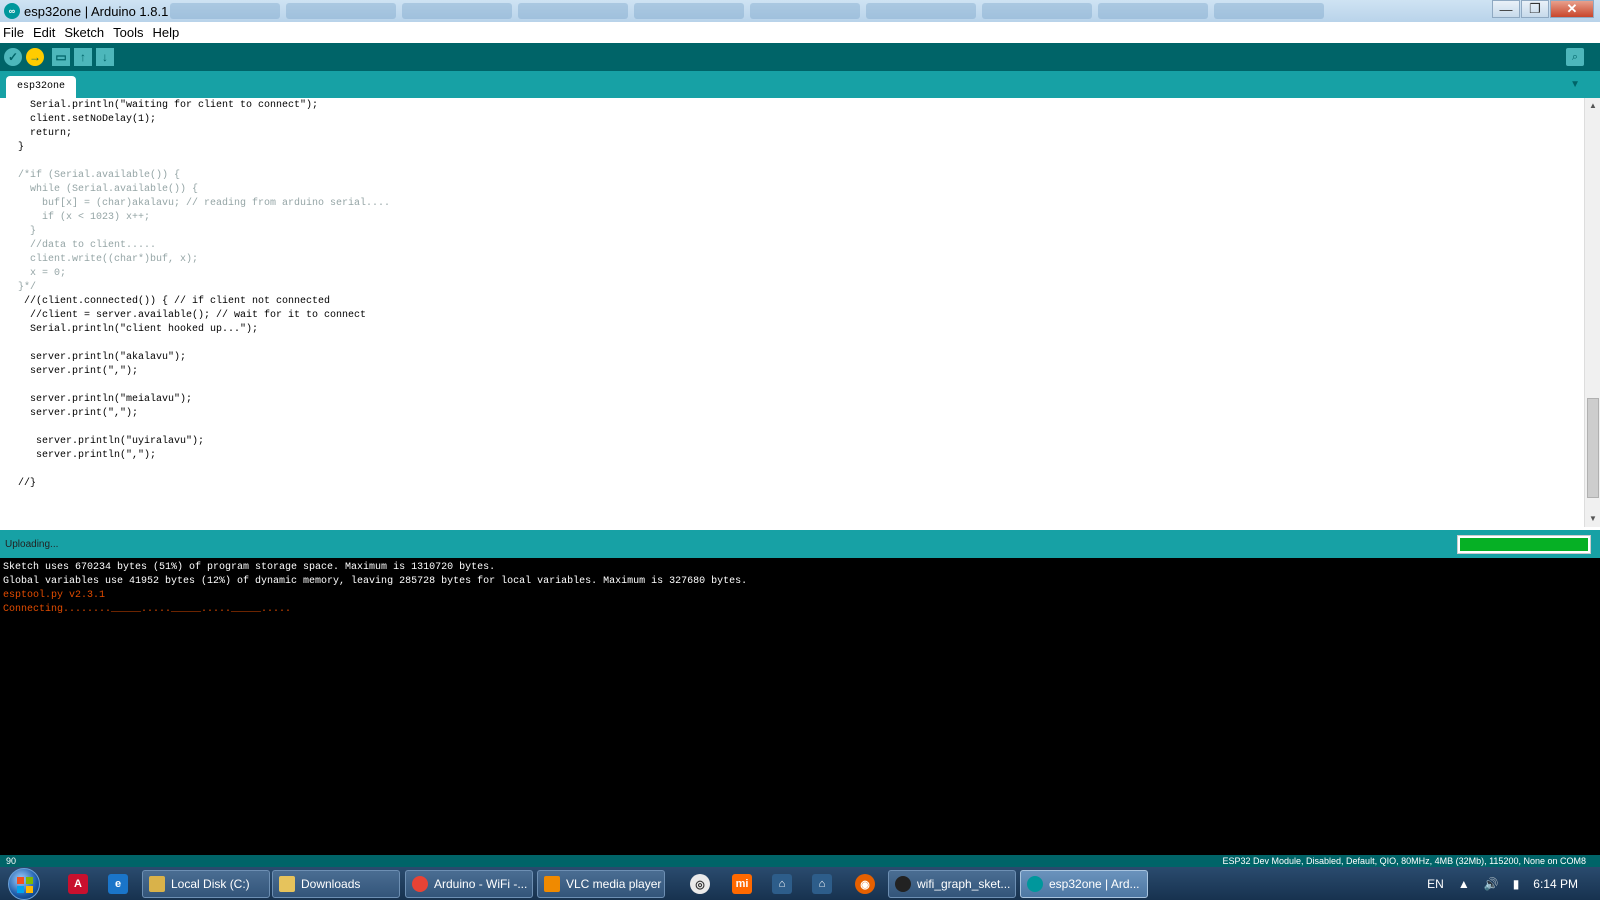 The width and height of the screenshot is (1600, 900). What do you see at coordinates (96, 357) in the screenshot?
I see `code-line: server.println("akalavu");` at bounding box center [96, 357].